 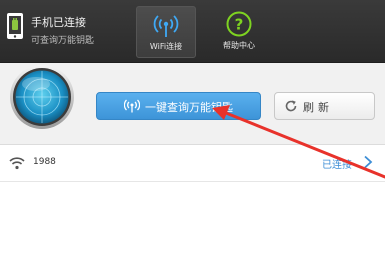 I want to click on network-row: 1988 已连接, so click(x=192, y=163).